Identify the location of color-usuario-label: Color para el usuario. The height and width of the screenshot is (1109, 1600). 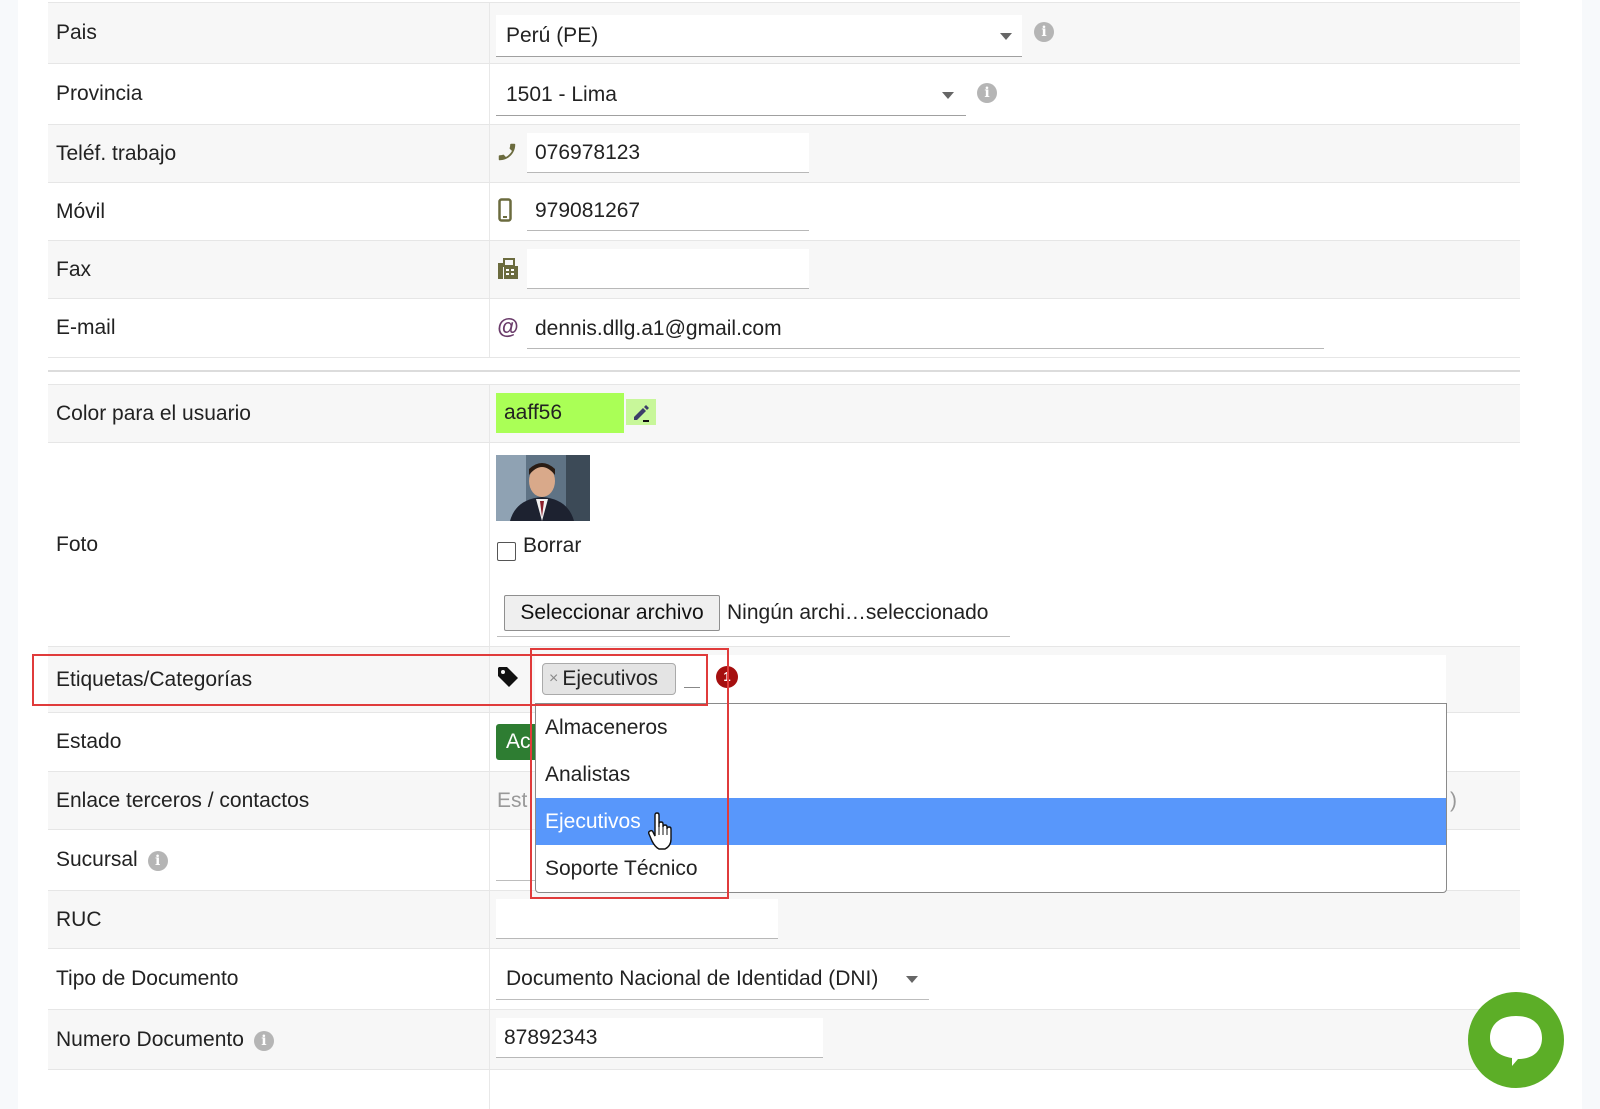
(153, 413).